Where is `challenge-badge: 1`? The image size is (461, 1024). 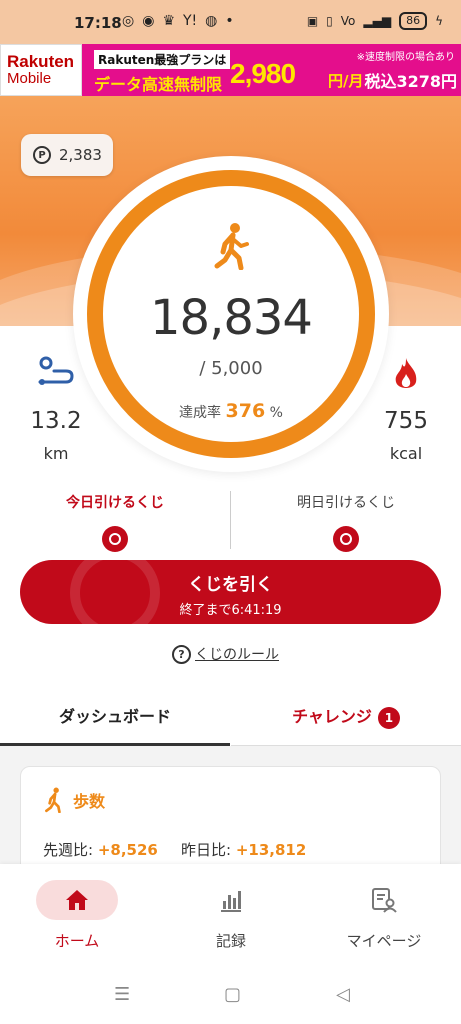 challenge-badge: 1 is located at coordinates (388, 718).